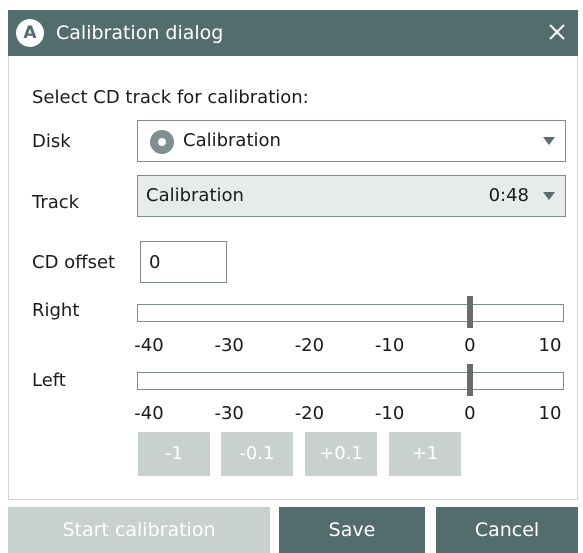 This screenshot has height=553, width=583. Describe the element at coordinates (341, 454) in the screenshot. I see `step-plus-0-1-button: +0.1` at that location.